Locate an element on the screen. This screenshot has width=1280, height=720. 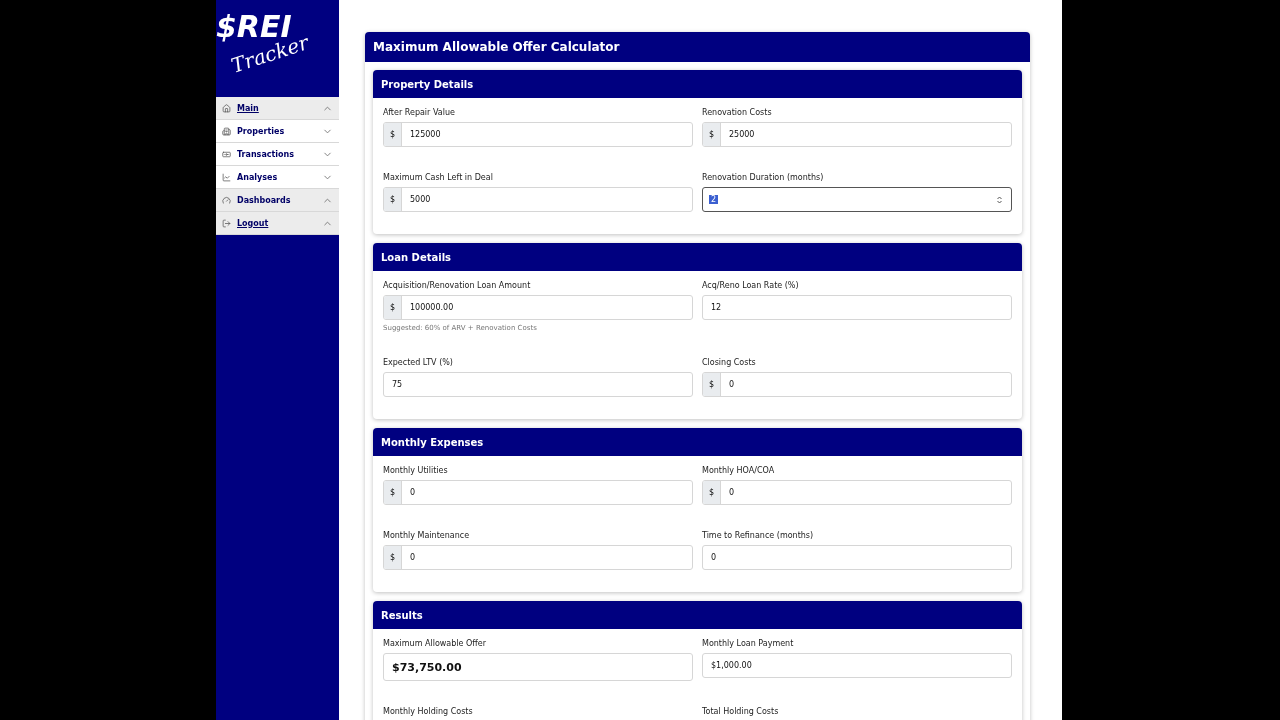
sidebar-label: Properties is located at coordinates (261, 131).